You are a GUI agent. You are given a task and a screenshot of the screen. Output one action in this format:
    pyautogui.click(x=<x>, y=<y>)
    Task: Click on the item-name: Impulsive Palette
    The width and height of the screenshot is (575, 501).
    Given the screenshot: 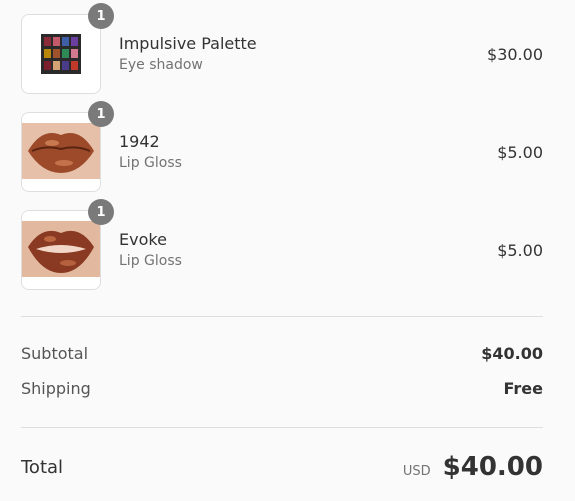 What is the action you would take?
    pyautogui.click(x=188, y=43)
    